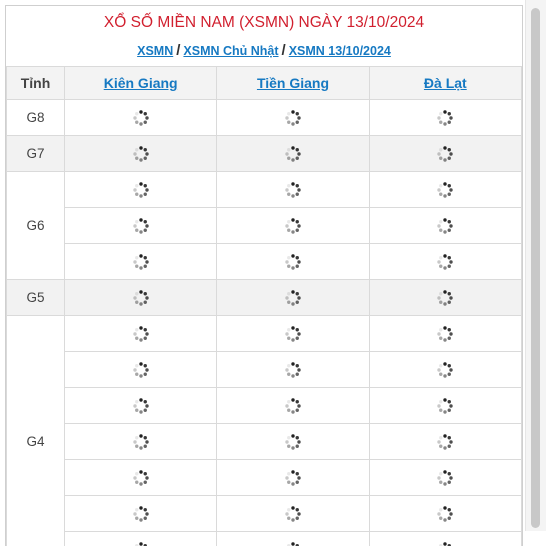 This screenshot has height=546, width=546. I want to click on table-row: G4, so click(264, 334).